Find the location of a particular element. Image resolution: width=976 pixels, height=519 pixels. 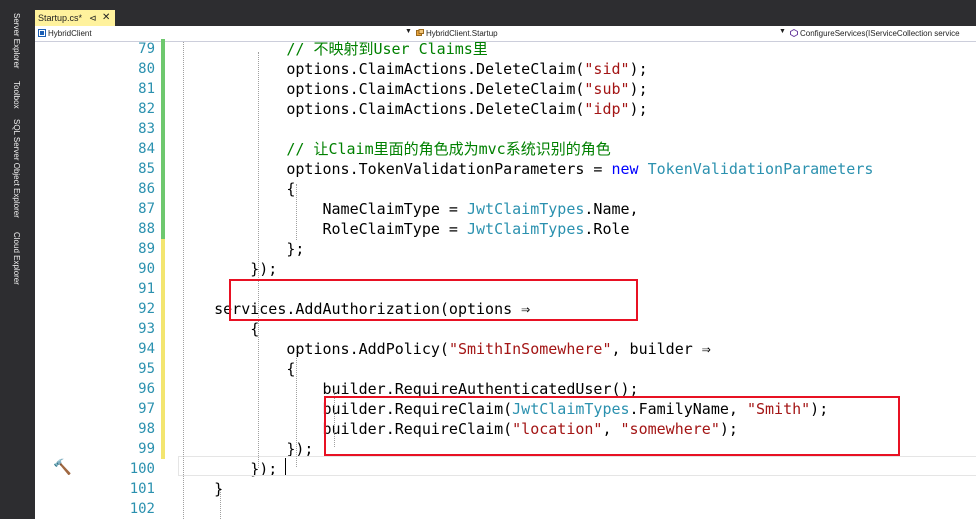

code-token: }); is located at coordinates (228, 269).